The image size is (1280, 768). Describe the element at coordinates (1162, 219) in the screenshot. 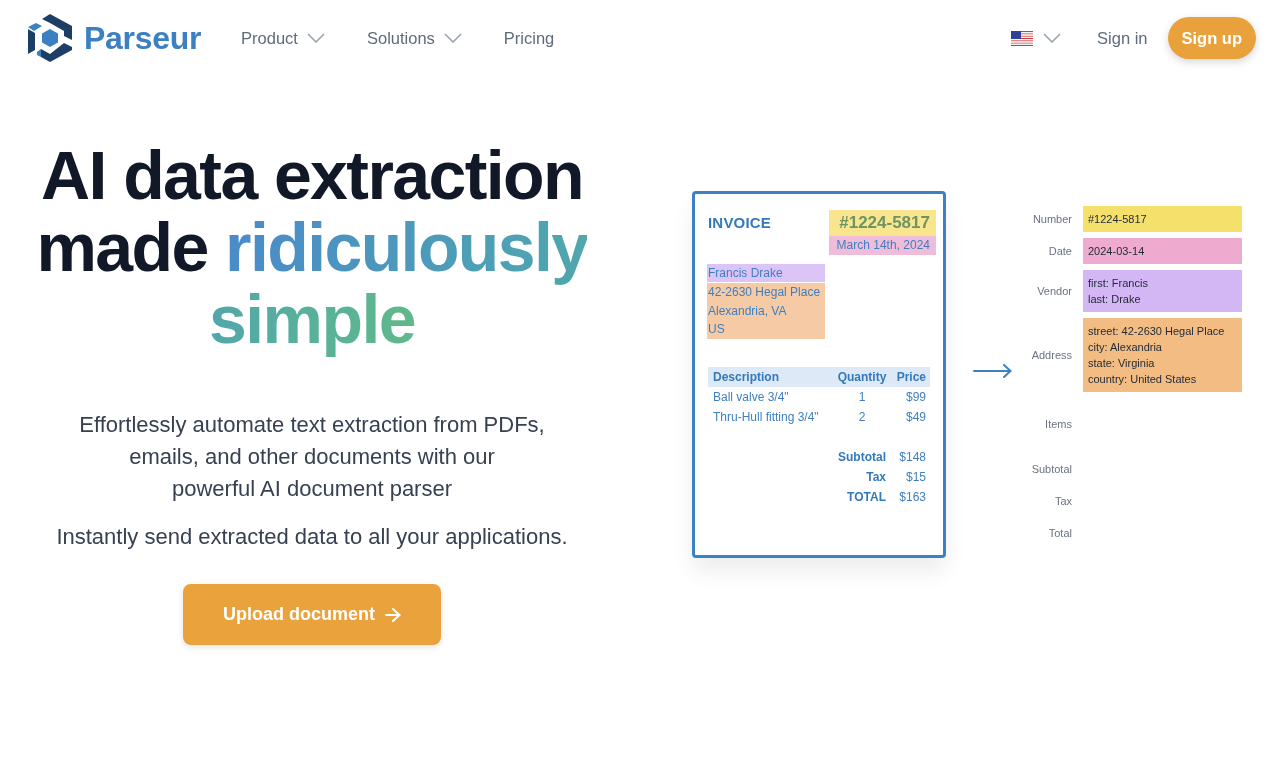

I see `field-value: #1224-5817` at that location.